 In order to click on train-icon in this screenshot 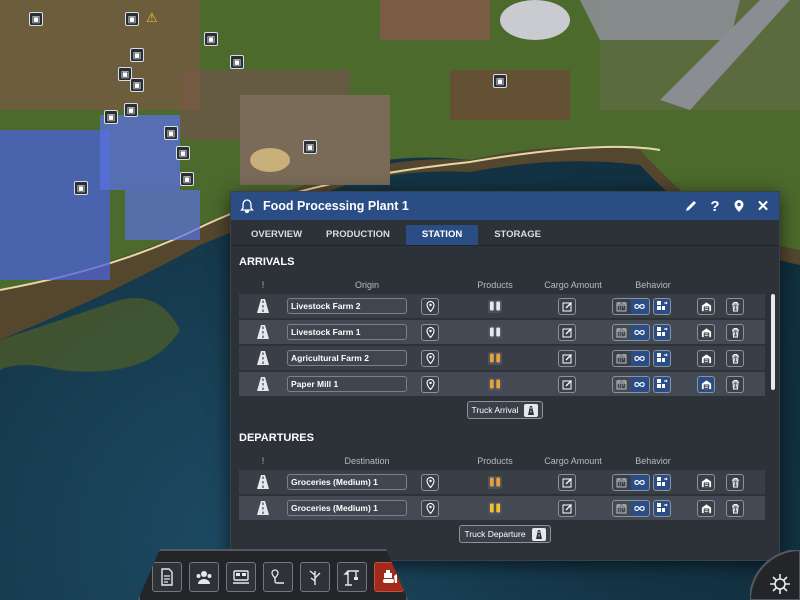, I will do `click(241, 577)`.